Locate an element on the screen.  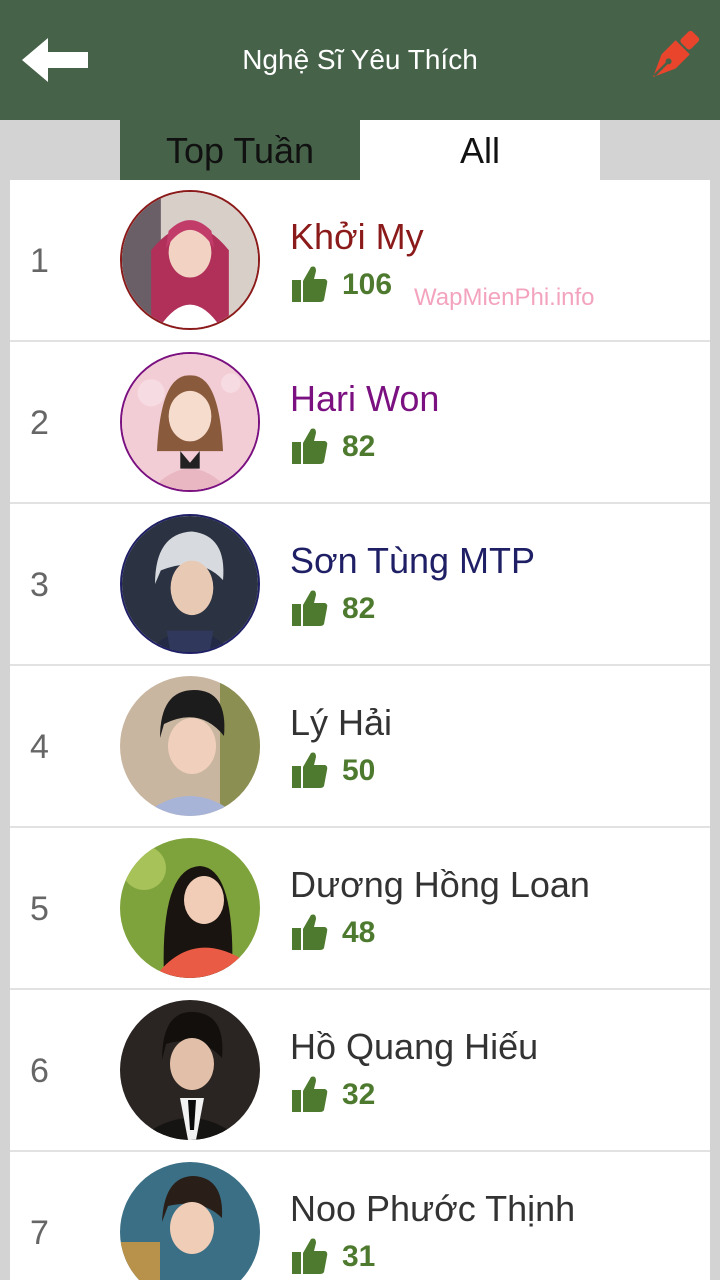
artist-row: 5 Dương Hồng Loan 48 is located at coordinates (360, 909).